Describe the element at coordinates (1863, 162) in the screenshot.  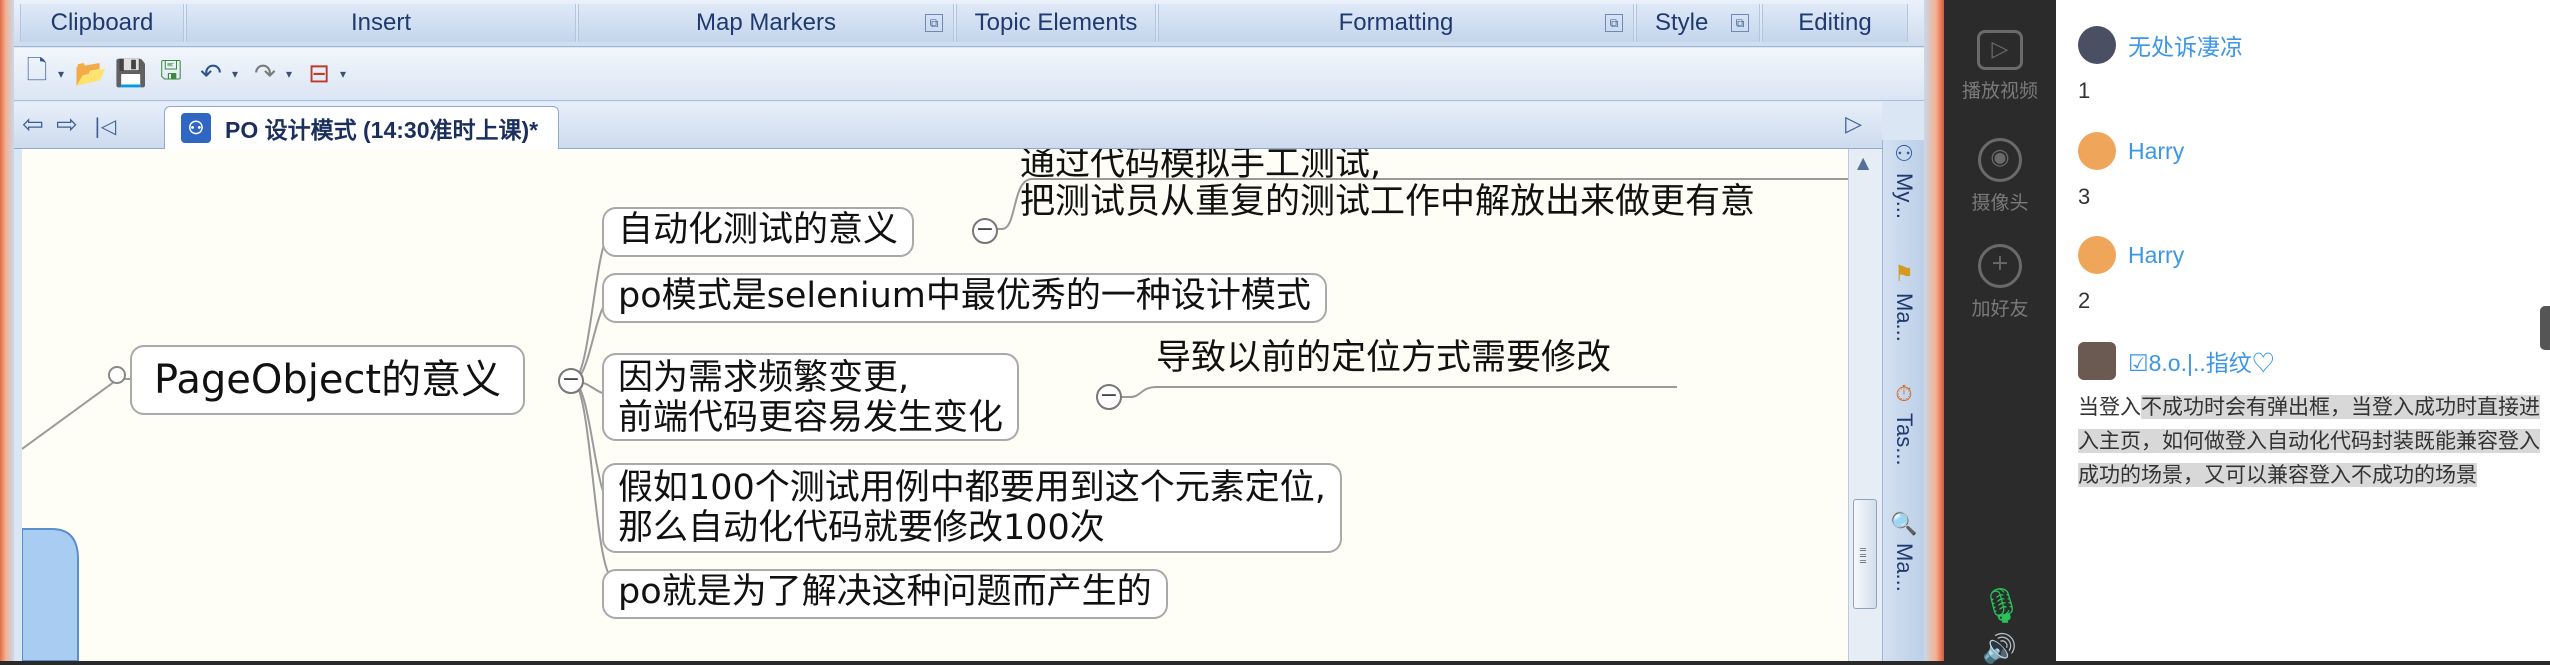
I see `scroll-up-icon: ▲` at that location.